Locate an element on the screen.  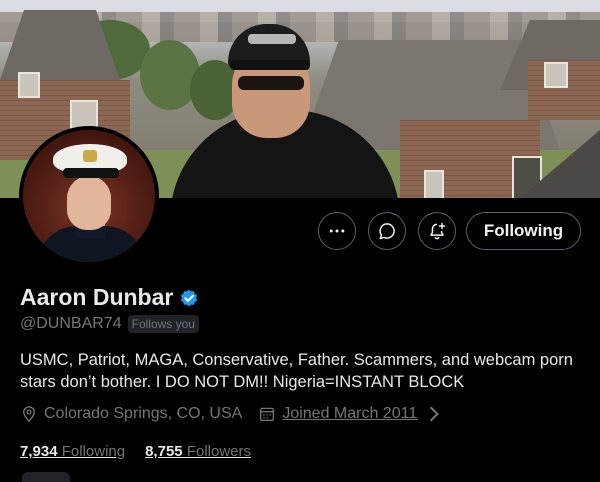
banner-cap-bill is located at coordinates (270, 65).